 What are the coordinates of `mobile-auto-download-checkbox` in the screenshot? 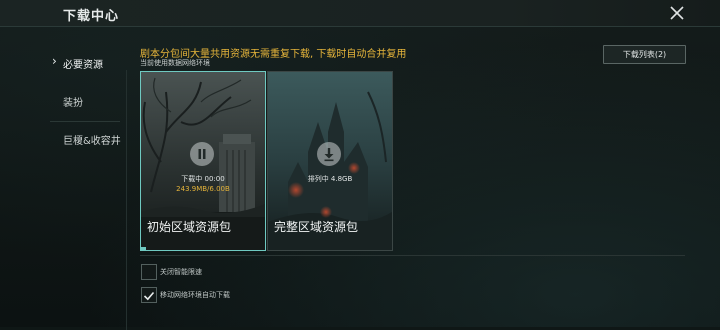 It's located at (149, 295).